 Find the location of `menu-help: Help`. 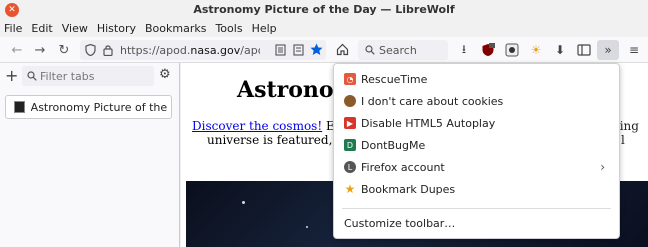

menu-help: Help is located at coordinates (264, 28).